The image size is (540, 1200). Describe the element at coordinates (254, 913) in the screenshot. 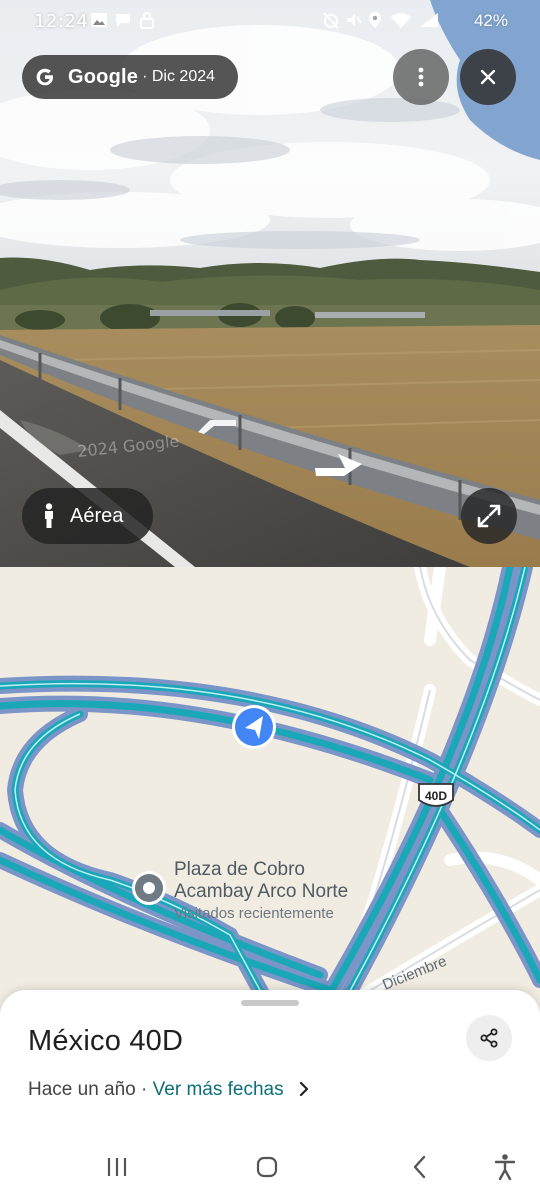

I see `poi-subtitle: Visitados recientemente` at that location.